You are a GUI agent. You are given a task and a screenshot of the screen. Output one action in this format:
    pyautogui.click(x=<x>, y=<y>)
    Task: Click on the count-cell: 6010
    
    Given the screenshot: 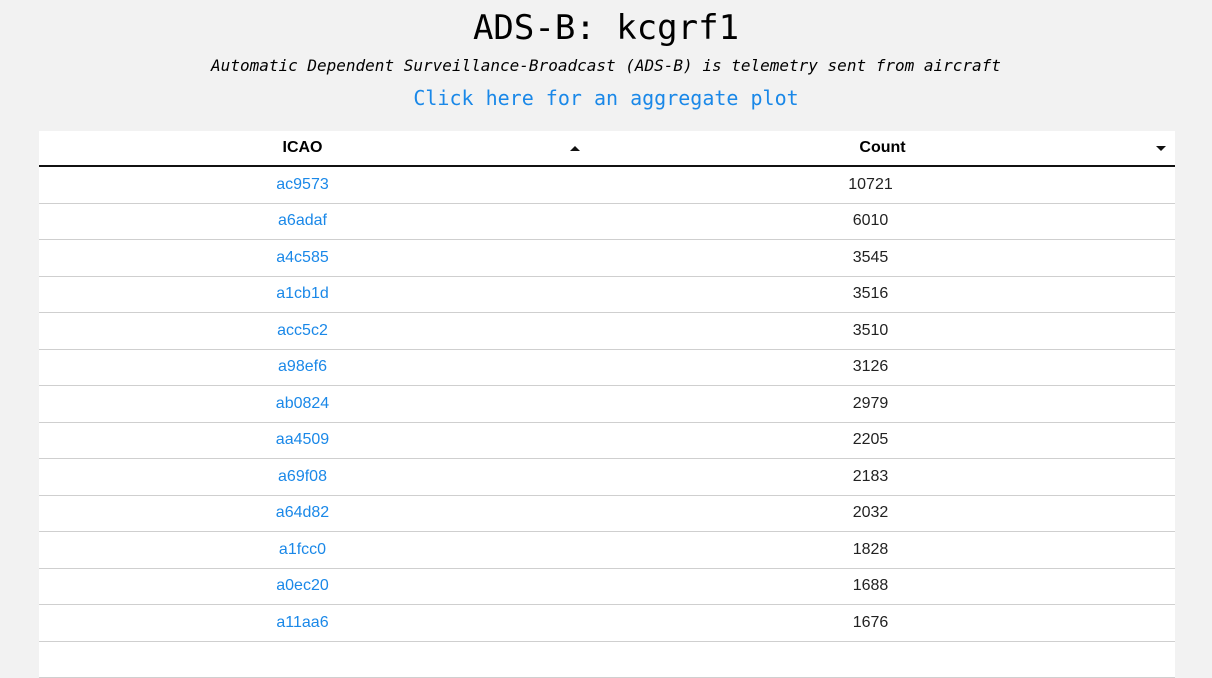 What is the action you would take?
    pyautogui.click(x=882, y=221)
    